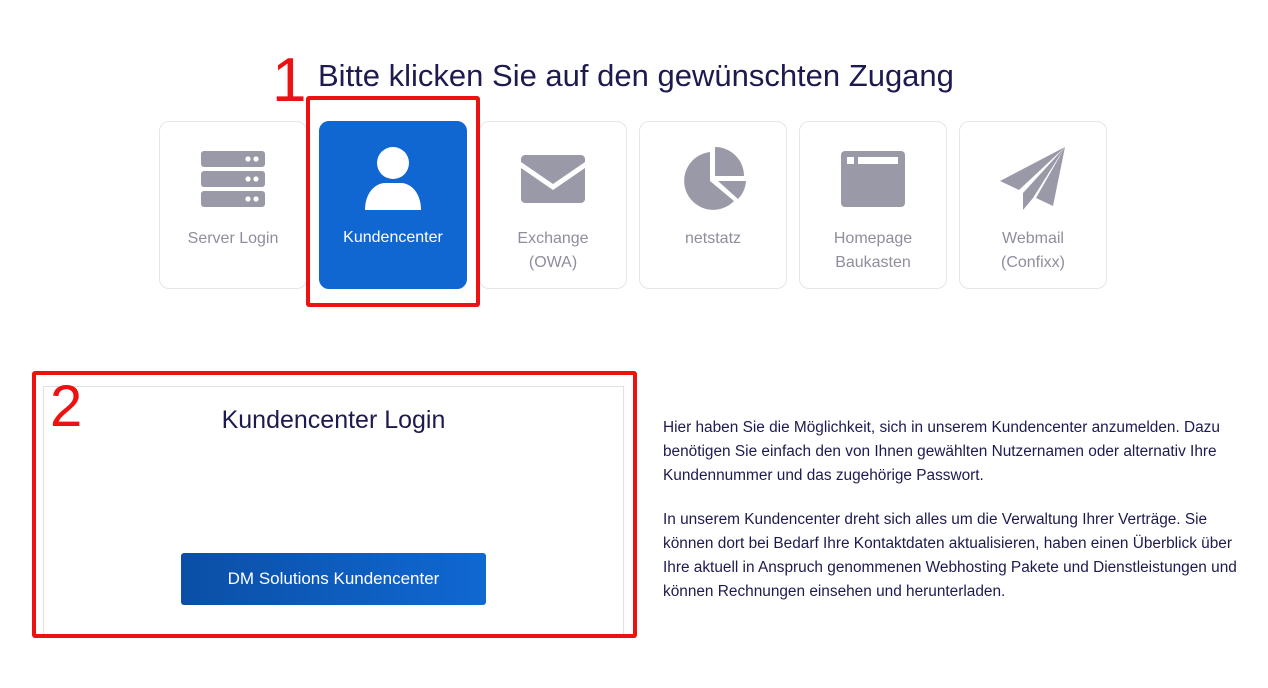 The width and height of the screenshot is (1268, 688). I want to click on tile-label: Server Login, so click(233, 239).